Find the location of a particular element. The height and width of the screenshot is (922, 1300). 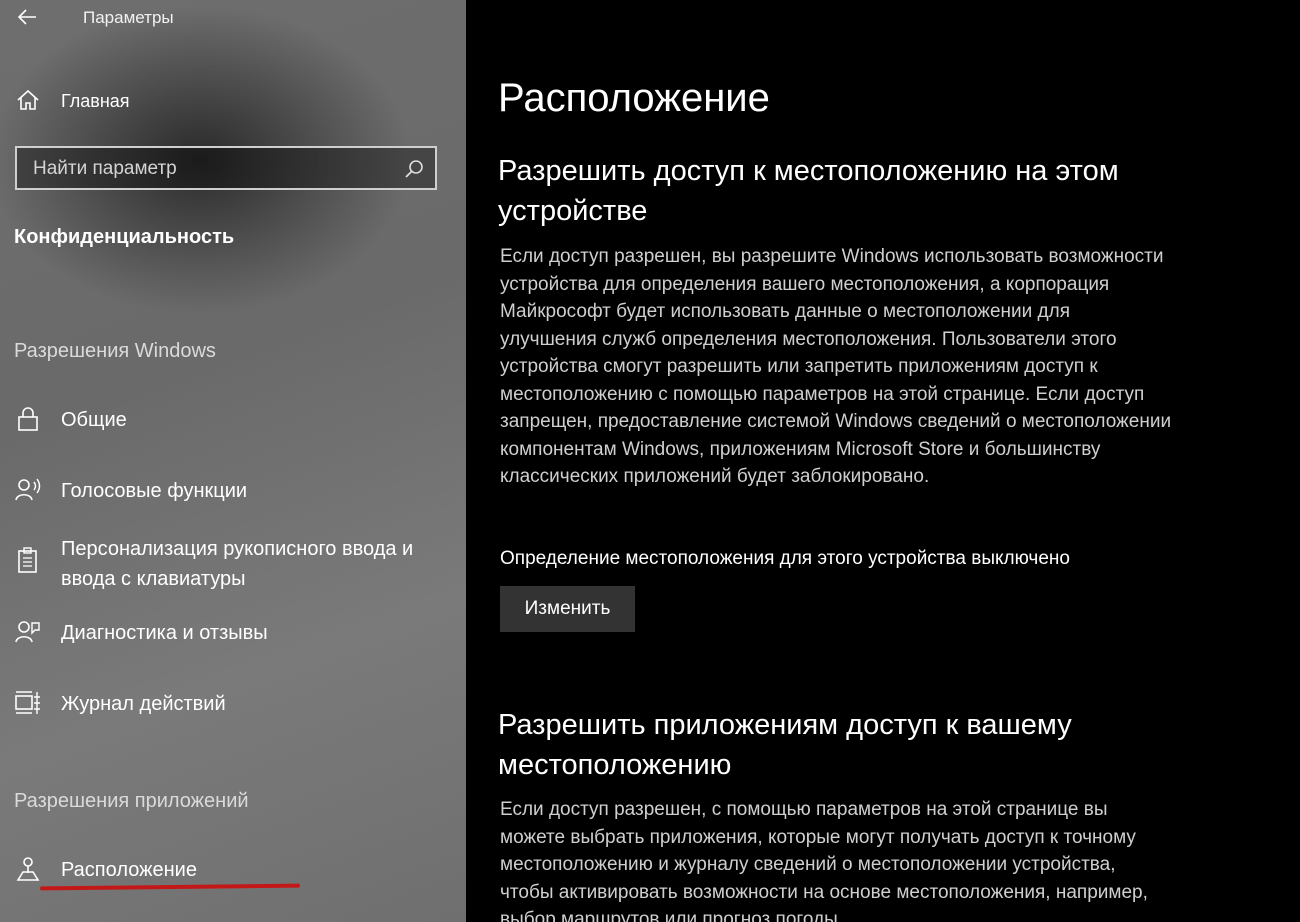

feedback-icon is located at coordinates (28, 632).